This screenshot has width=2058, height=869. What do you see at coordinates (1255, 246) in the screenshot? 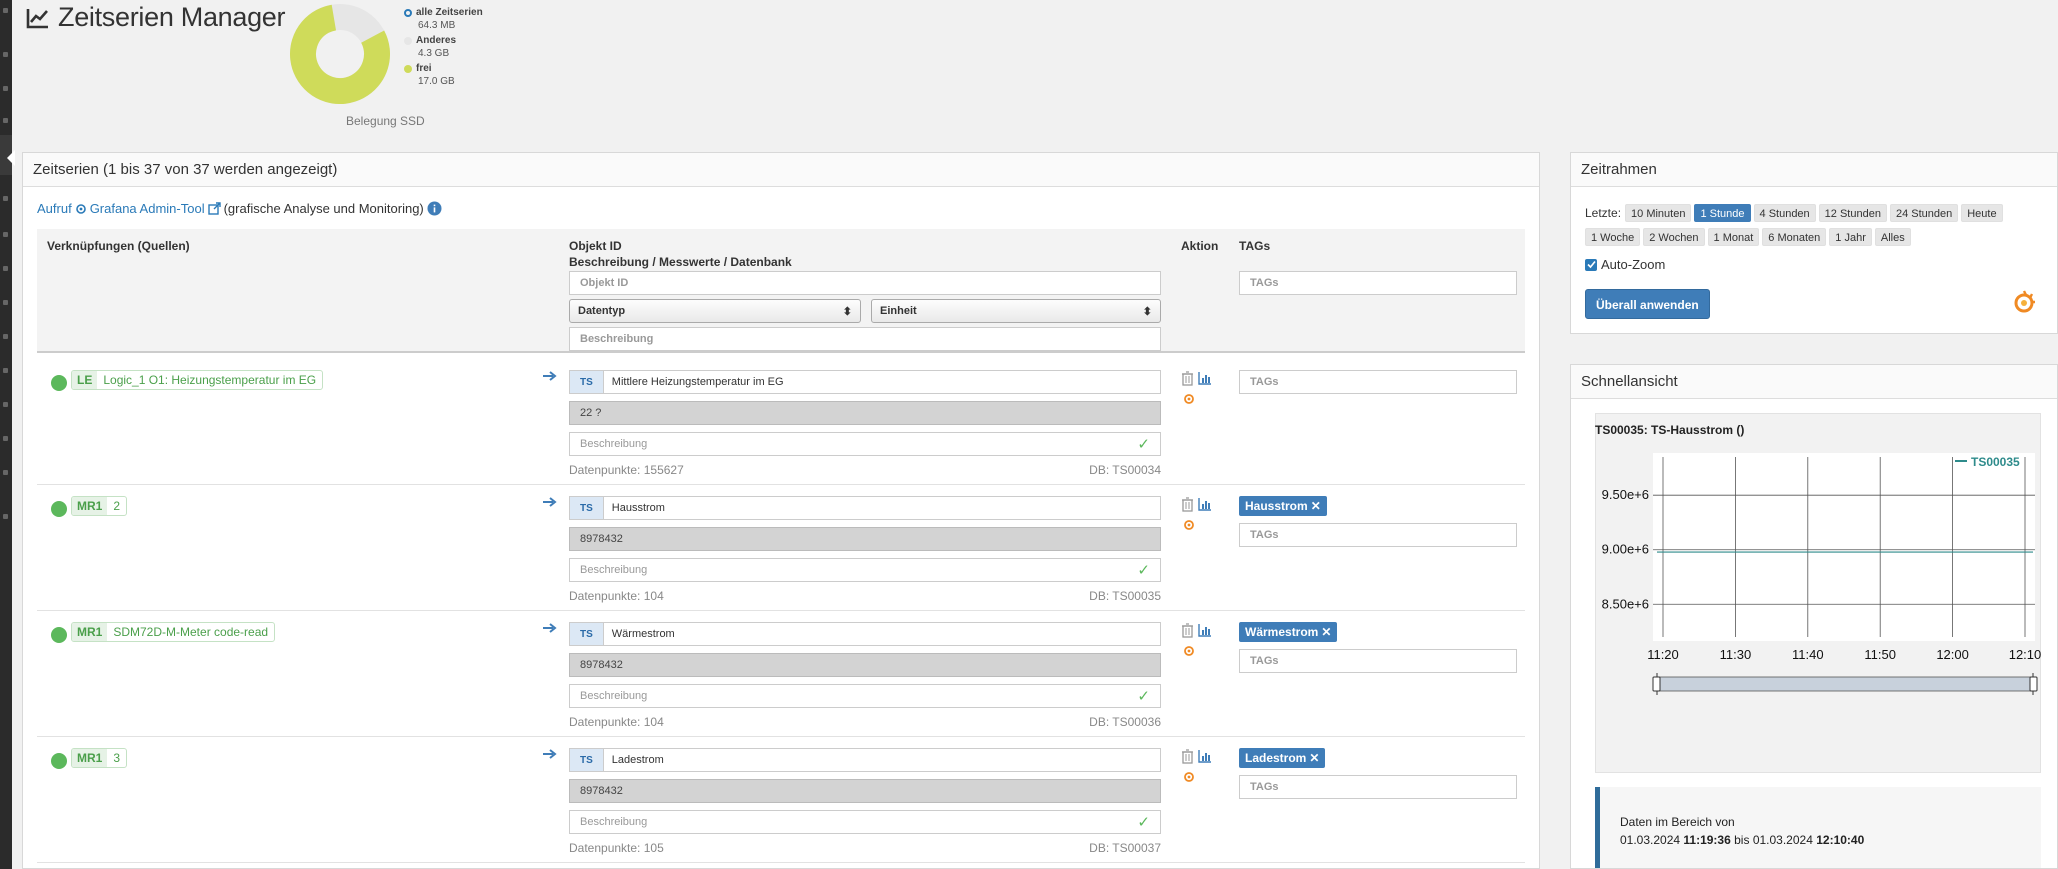
I see `column-header-tags: TAGs` at bounding box center [1255, 246].